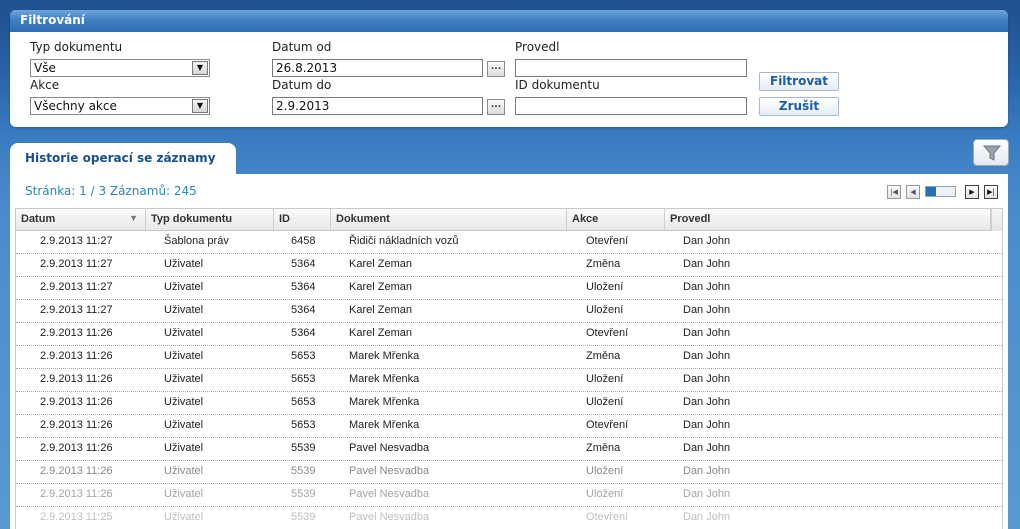 The height and width of the screenshot is (529, 1020). What do you see at coordinates (123, 159) in the screenshot?
I see `tab-history: Historie operací se záznamy` at bounding box center [123, 159].